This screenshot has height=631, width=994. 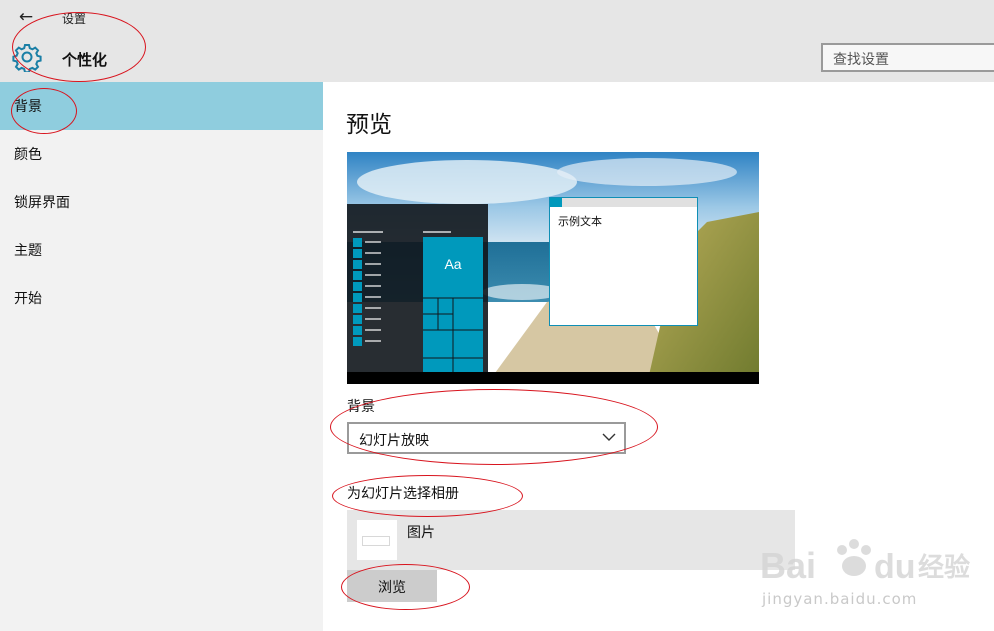 I want to click on browse-button-label: 浏览, so click(x=392, y=588).